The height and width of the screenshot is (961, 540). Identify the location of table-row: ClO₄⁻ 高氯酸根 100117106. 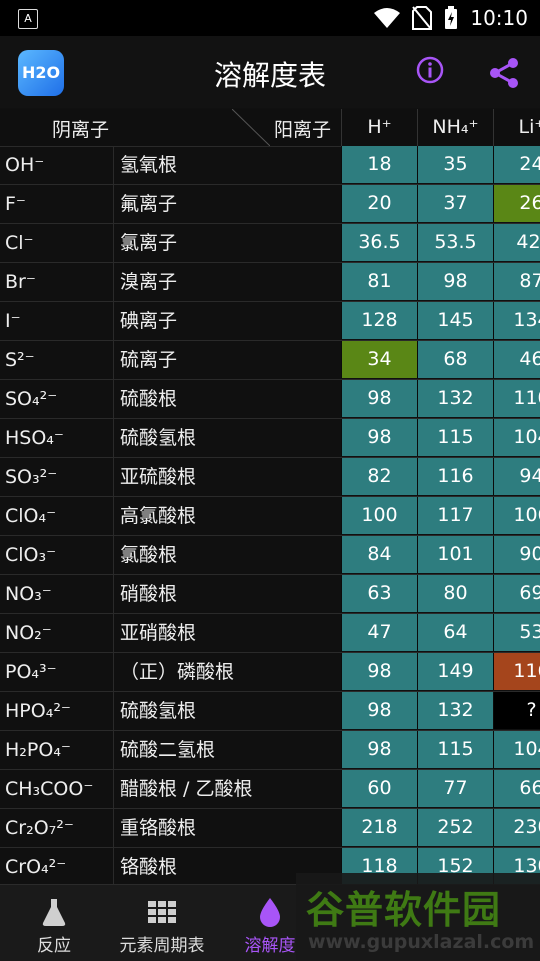
(270, 516).